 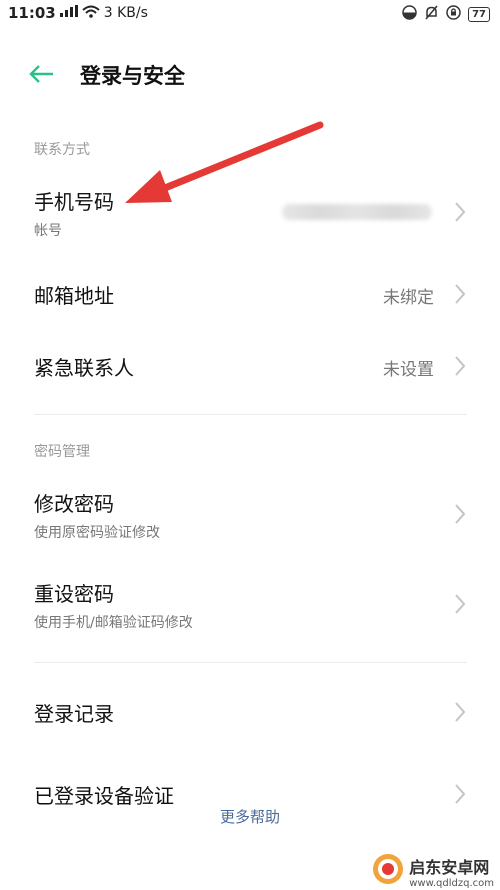 I want to click on phone-number-title: 手机号码, so click(x=74, y=202).